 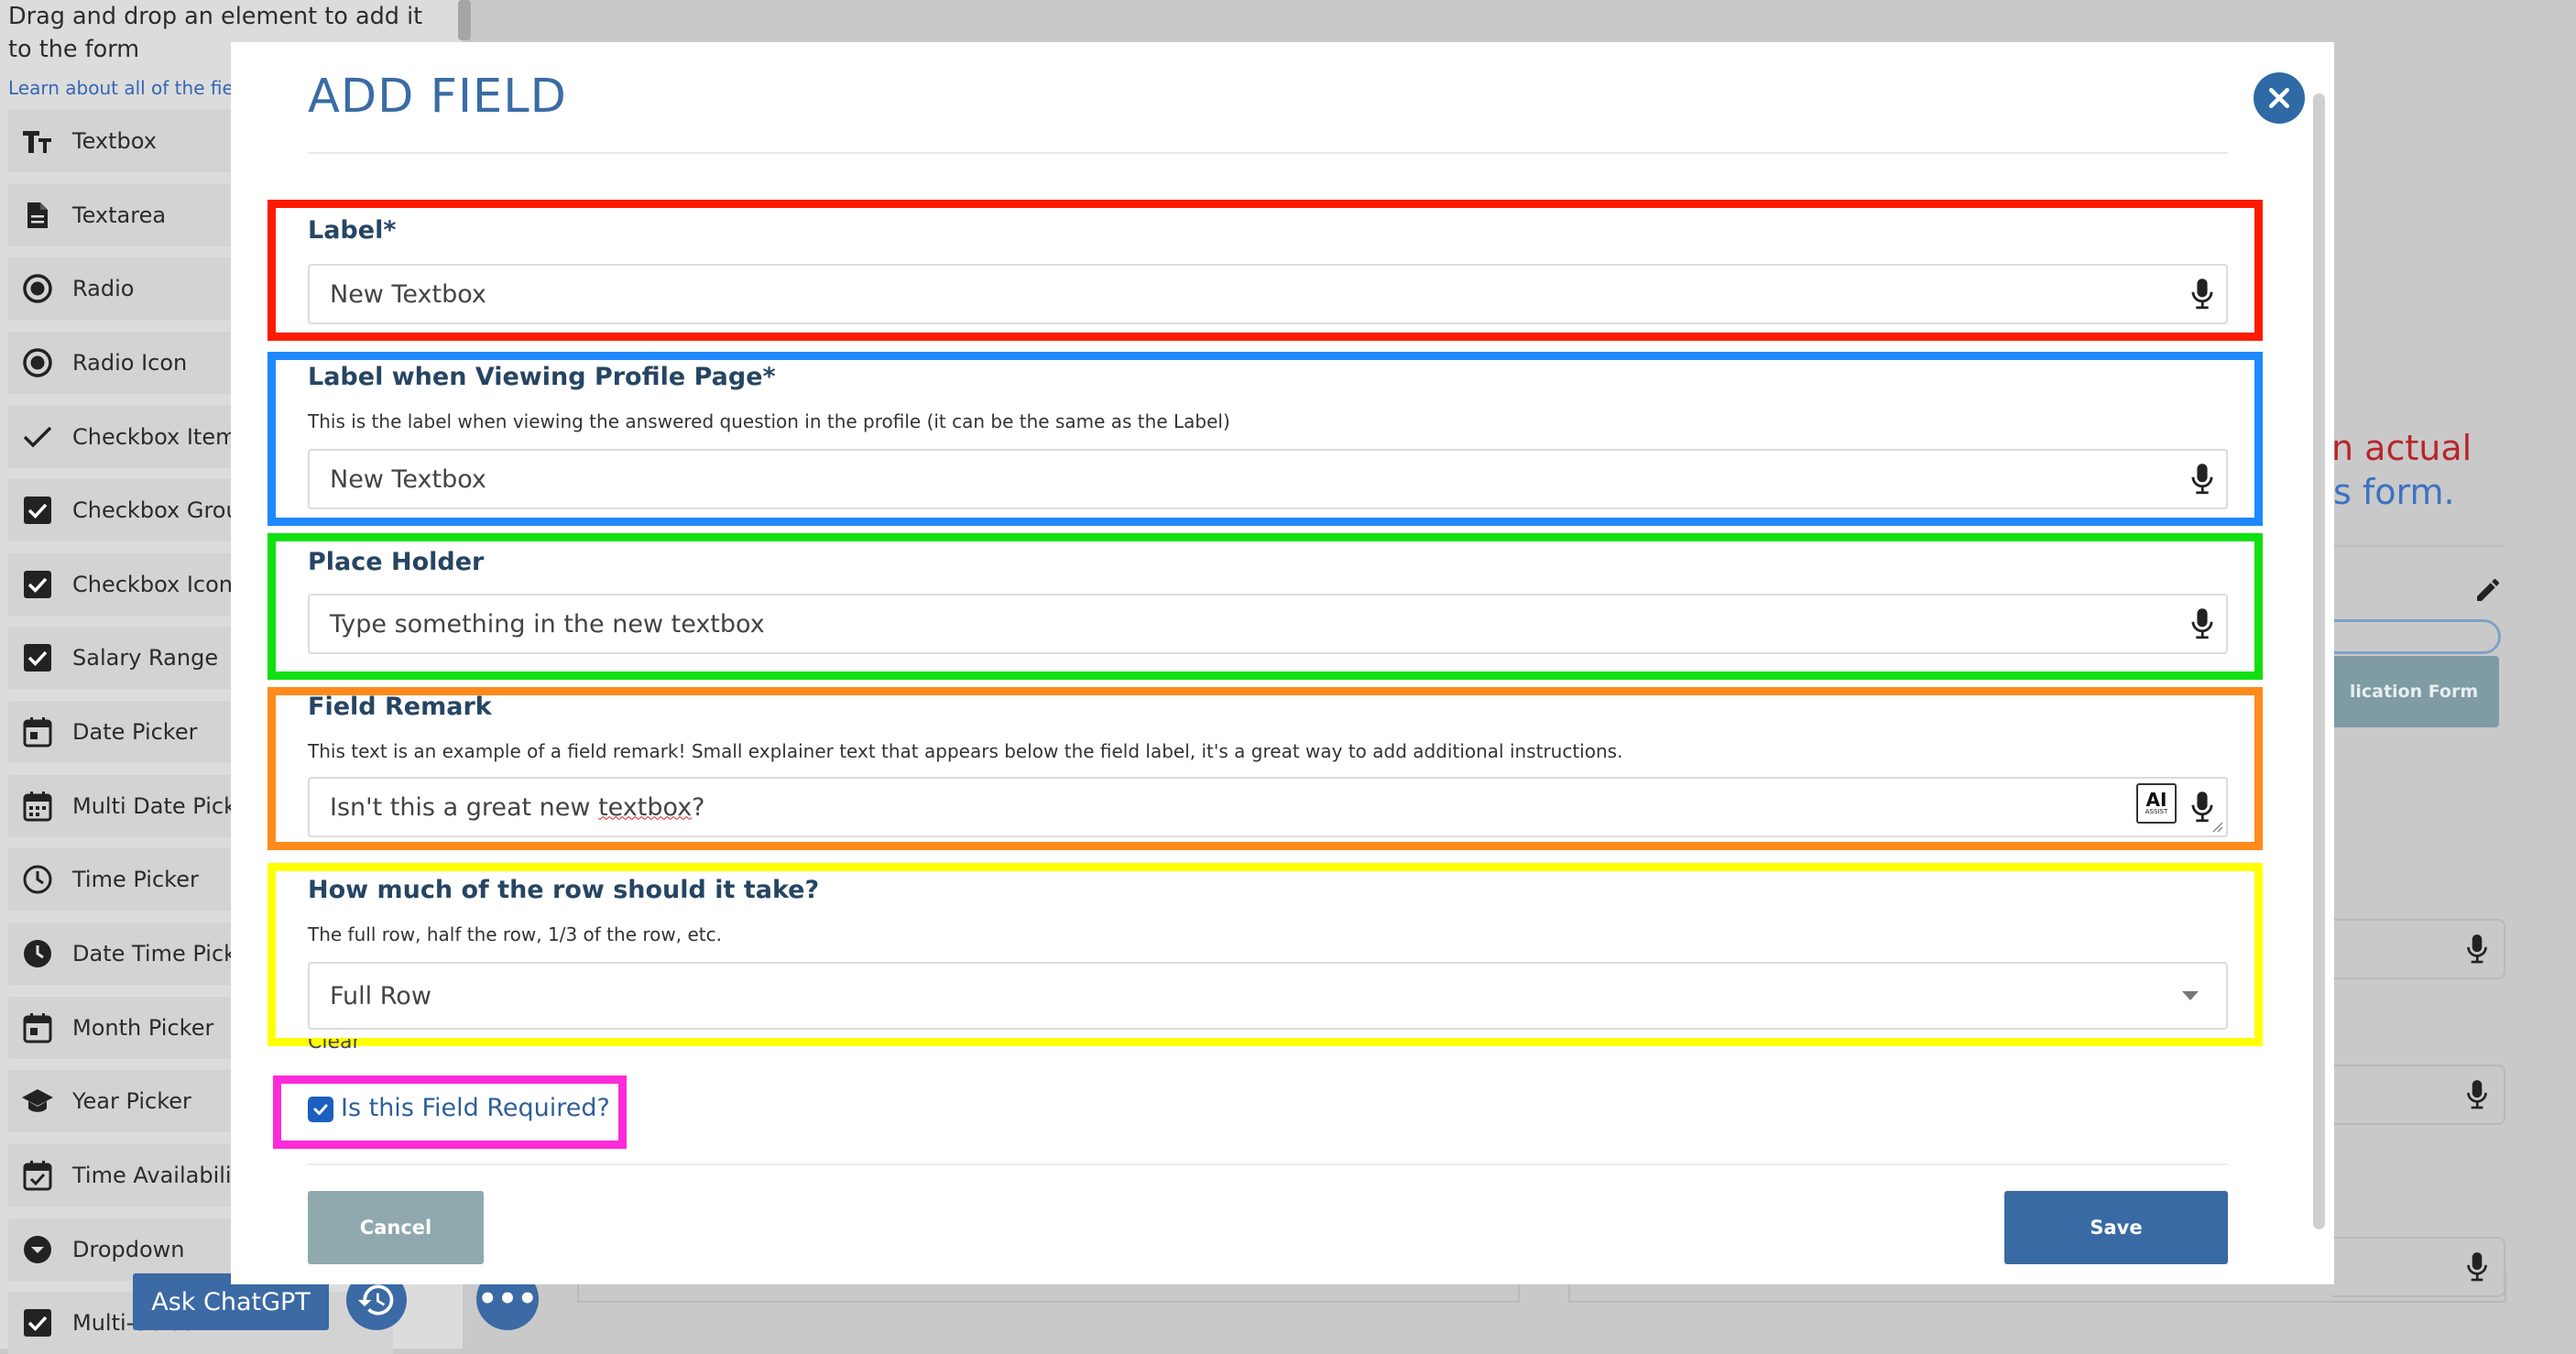 What do you see at coordinates (381, 995) in the screenshot?
I see `row-width-selected: Full Row` at bounding box center [381, 995].